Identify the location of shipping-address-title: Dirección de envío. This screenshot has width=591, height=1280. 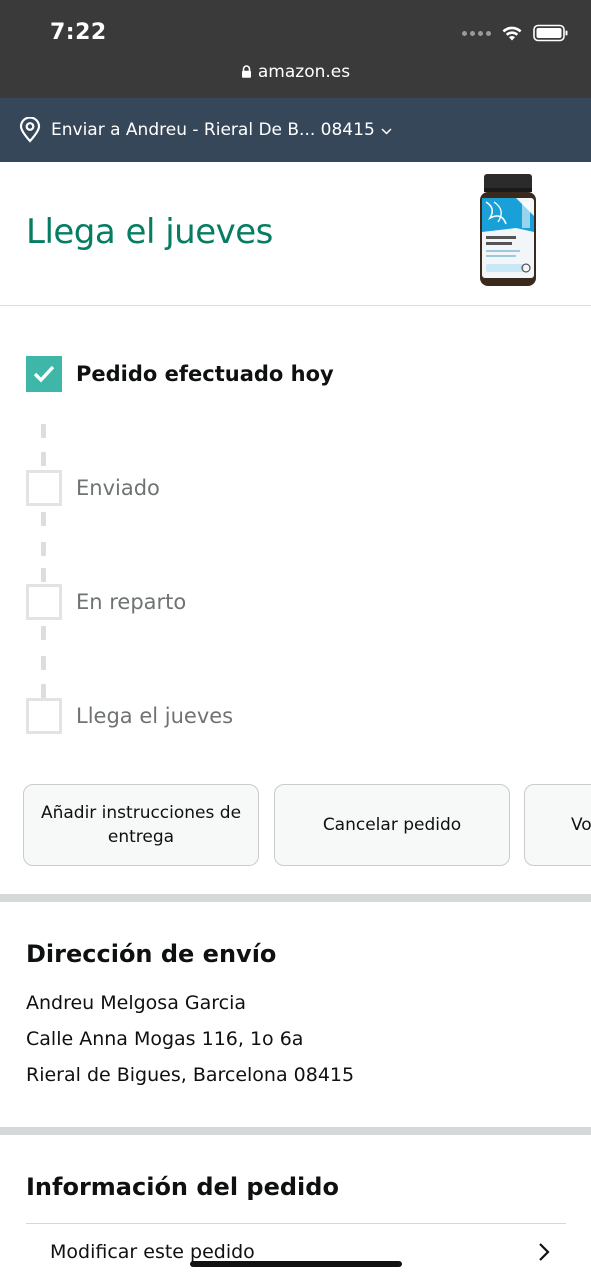
(151, 954).